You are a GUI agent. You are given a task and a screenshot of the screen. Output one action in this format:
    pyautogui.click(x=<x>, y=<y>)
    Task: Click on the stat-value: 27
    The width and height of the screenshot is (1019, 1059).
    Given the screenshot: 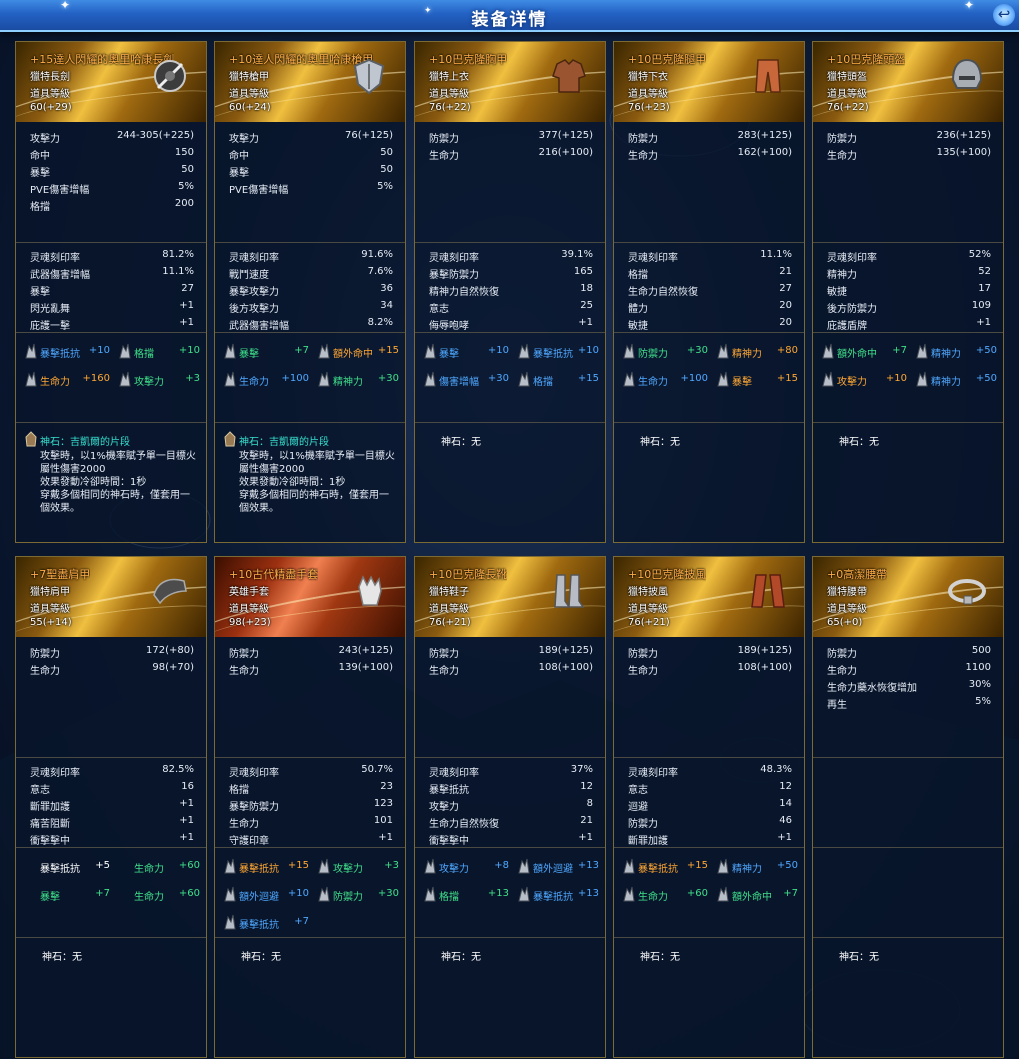 What is the action you would take?
    pyautogui.click(x=785, y=288)
    